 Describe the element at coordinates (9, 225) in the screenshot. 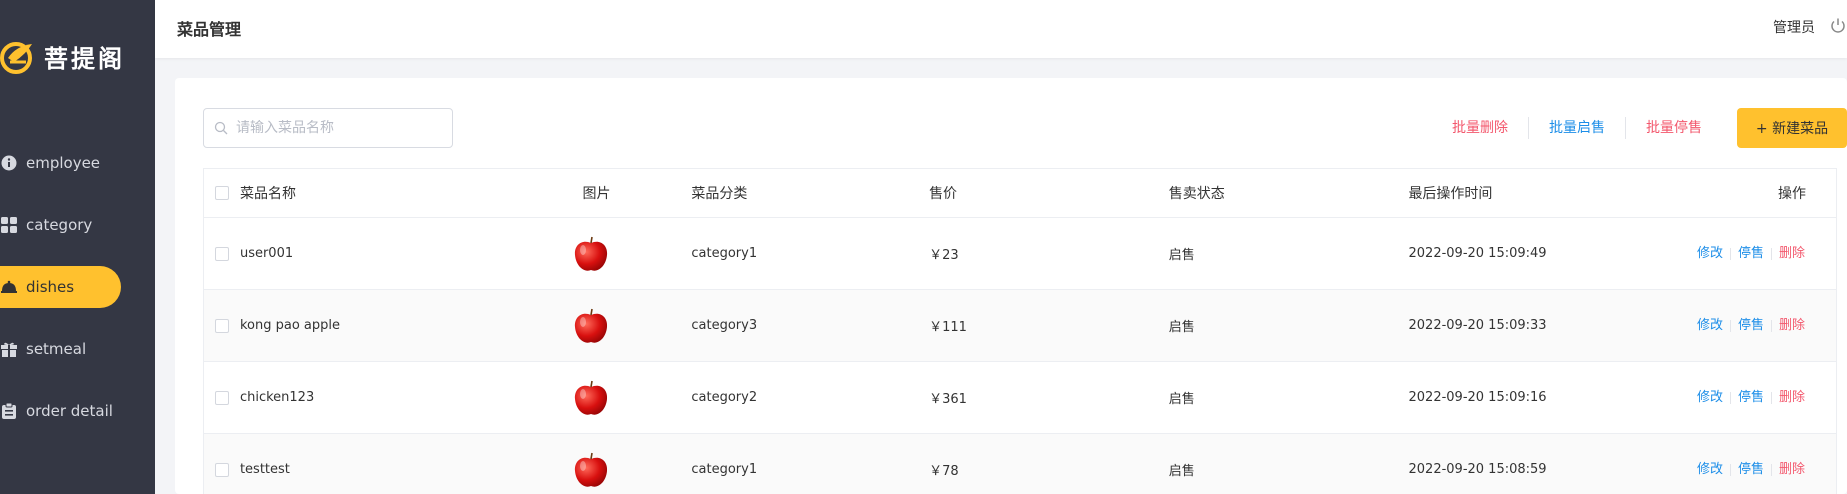

I see `grid-icon` at that location.